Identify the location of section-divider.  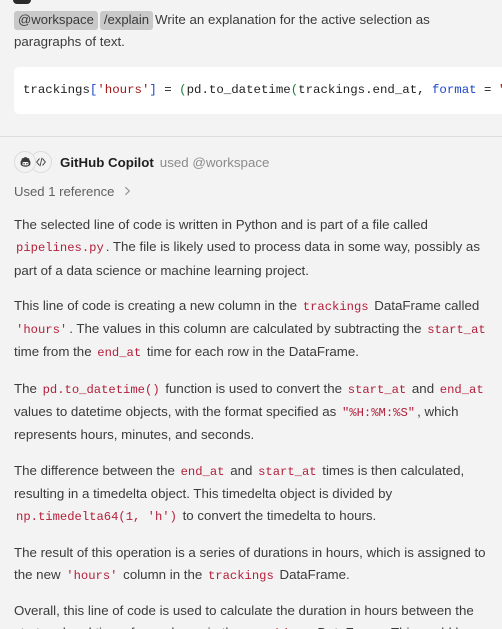
(251, 136).